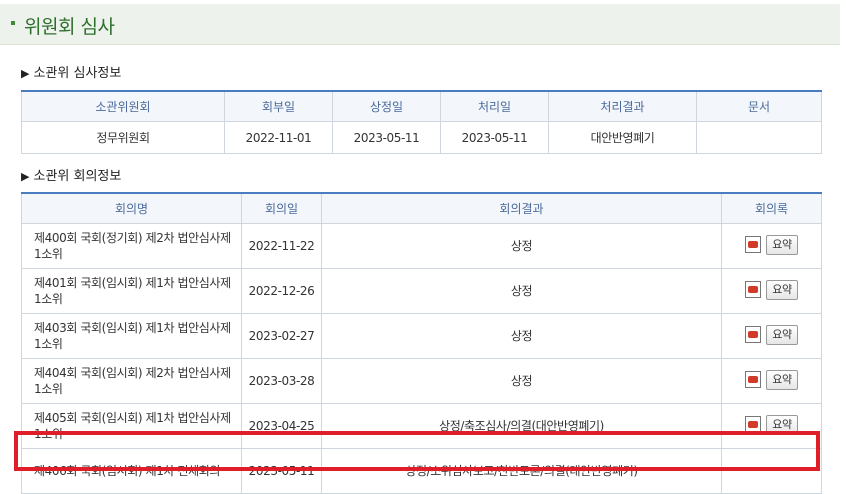 This screenshot has width=846, height=494. What do you see at coordinates (386, 137) in the screenshot?
I see `presentation-date-cell: 2023-05-11` at bounding box center [386, 137].